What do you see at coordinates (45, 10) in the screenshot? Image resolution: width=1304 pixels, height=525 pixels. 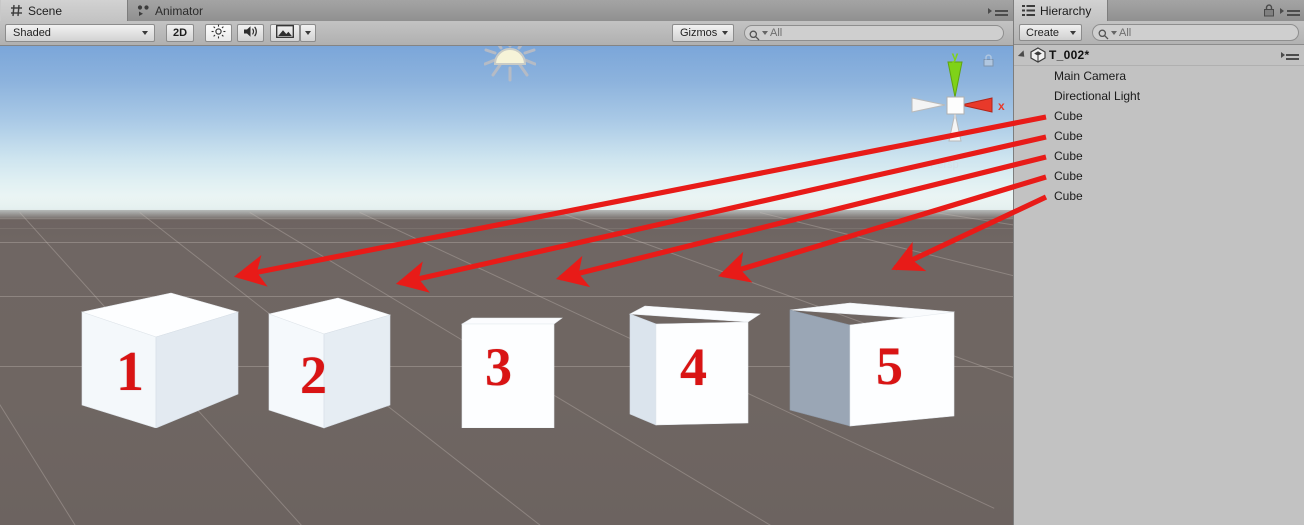 I see `tab-scene-label: Scene` at bounding box center [45, 10].